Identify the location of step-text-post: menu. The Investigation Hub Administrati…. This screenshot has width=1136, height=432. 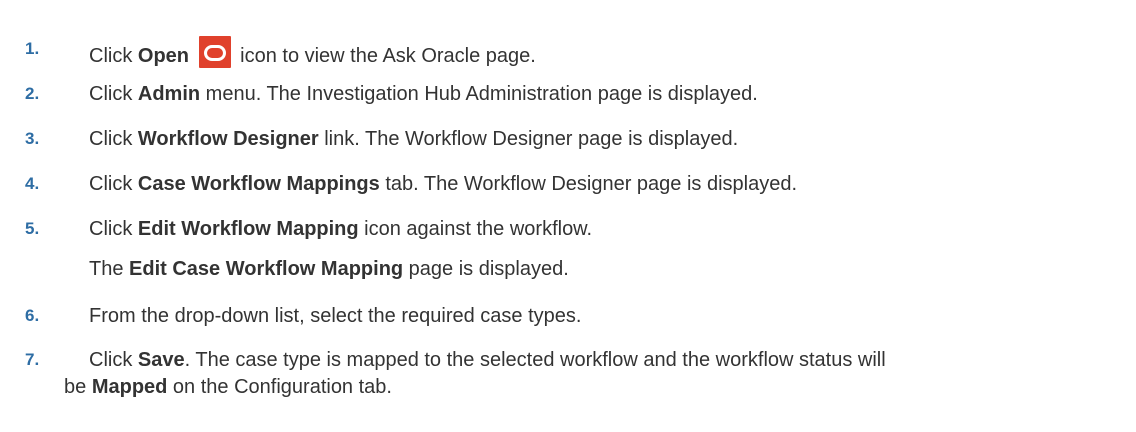
(479, 94).